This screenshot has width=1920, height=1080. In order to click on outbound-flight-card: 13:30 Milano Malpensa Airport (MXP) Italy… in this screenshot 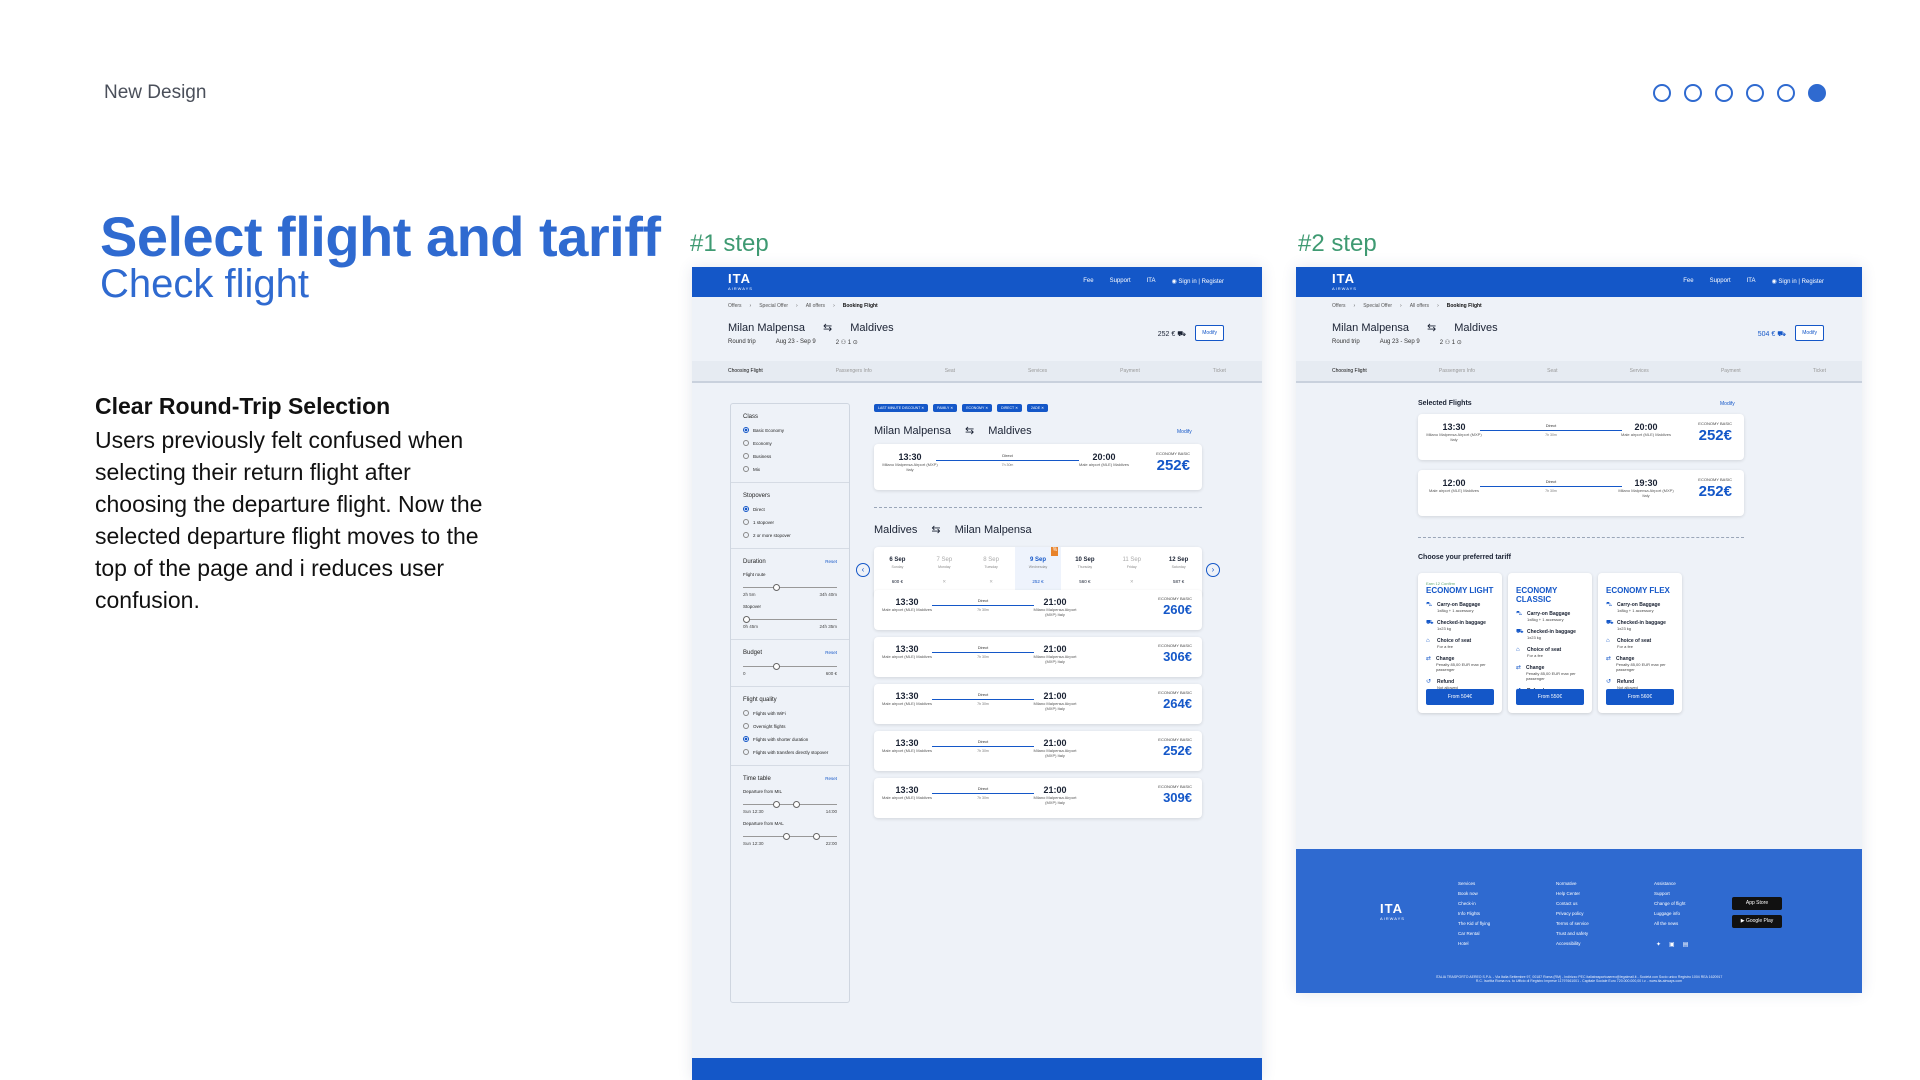, I will do `click(1038, 467)`.